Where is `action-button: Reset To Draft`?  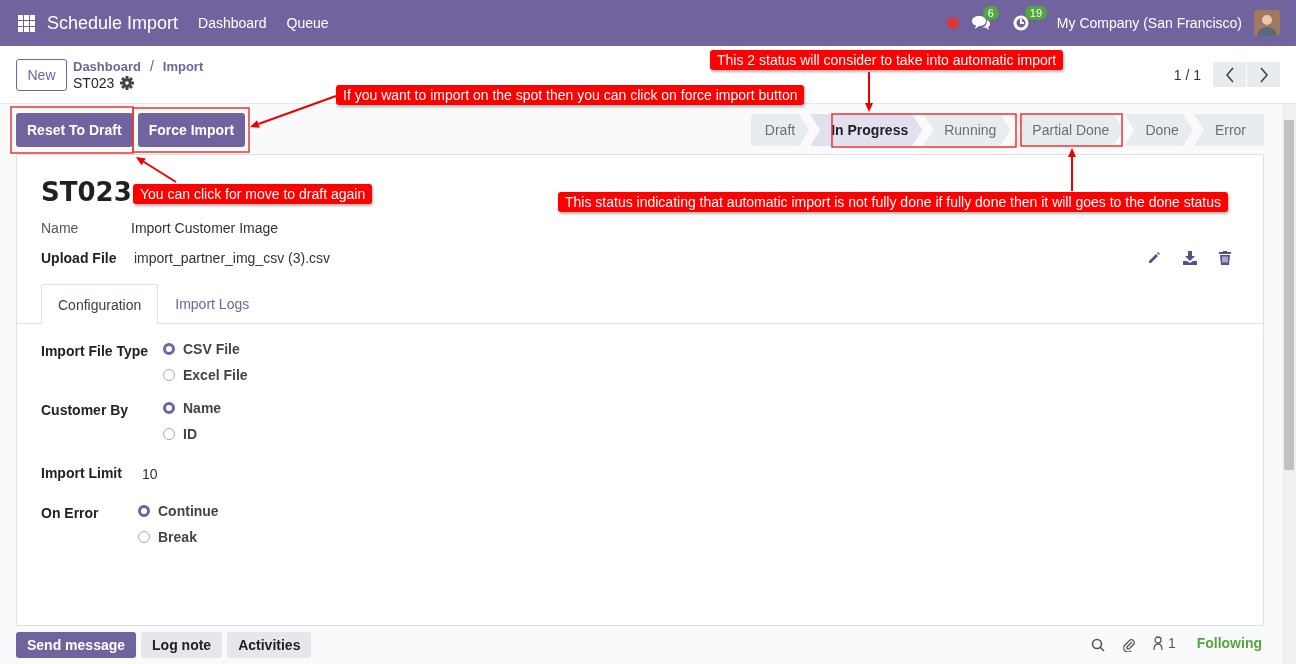 action-button: Reset To Draft is located at coordinates (74, 130).